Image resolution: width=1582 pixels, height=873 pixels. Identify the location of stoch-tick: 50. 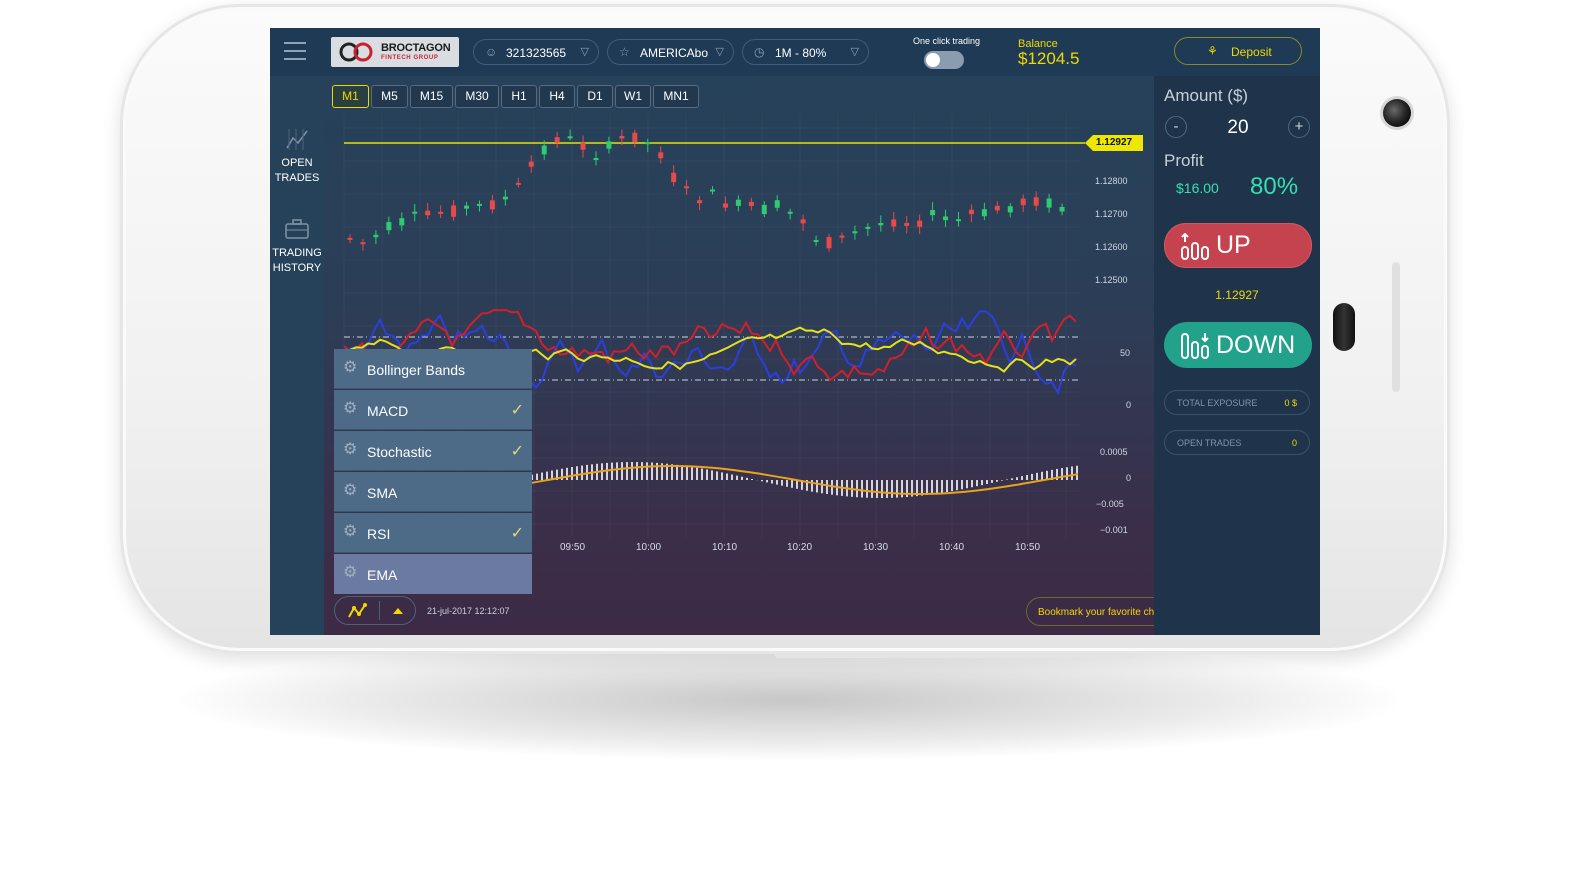
(1125, 353).